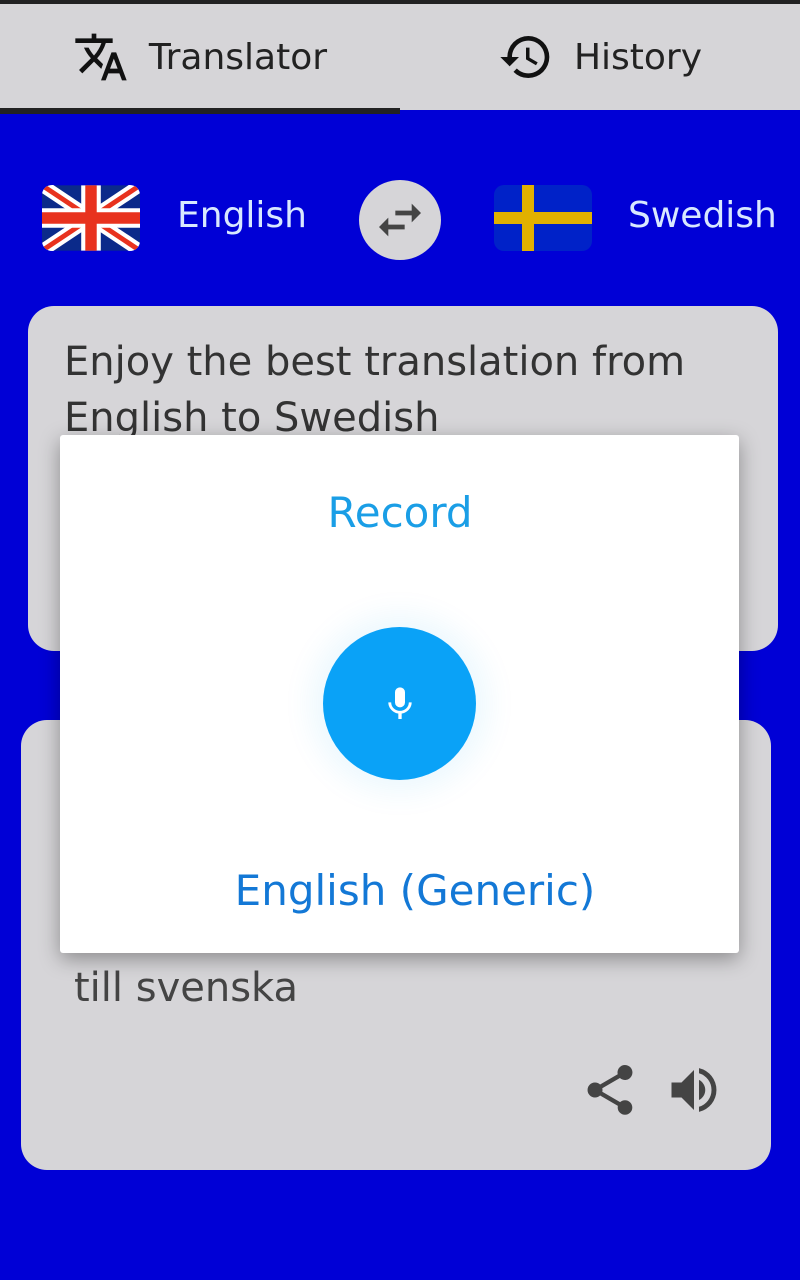  I want to click on sweden-flag-icon, so click(543, 218).